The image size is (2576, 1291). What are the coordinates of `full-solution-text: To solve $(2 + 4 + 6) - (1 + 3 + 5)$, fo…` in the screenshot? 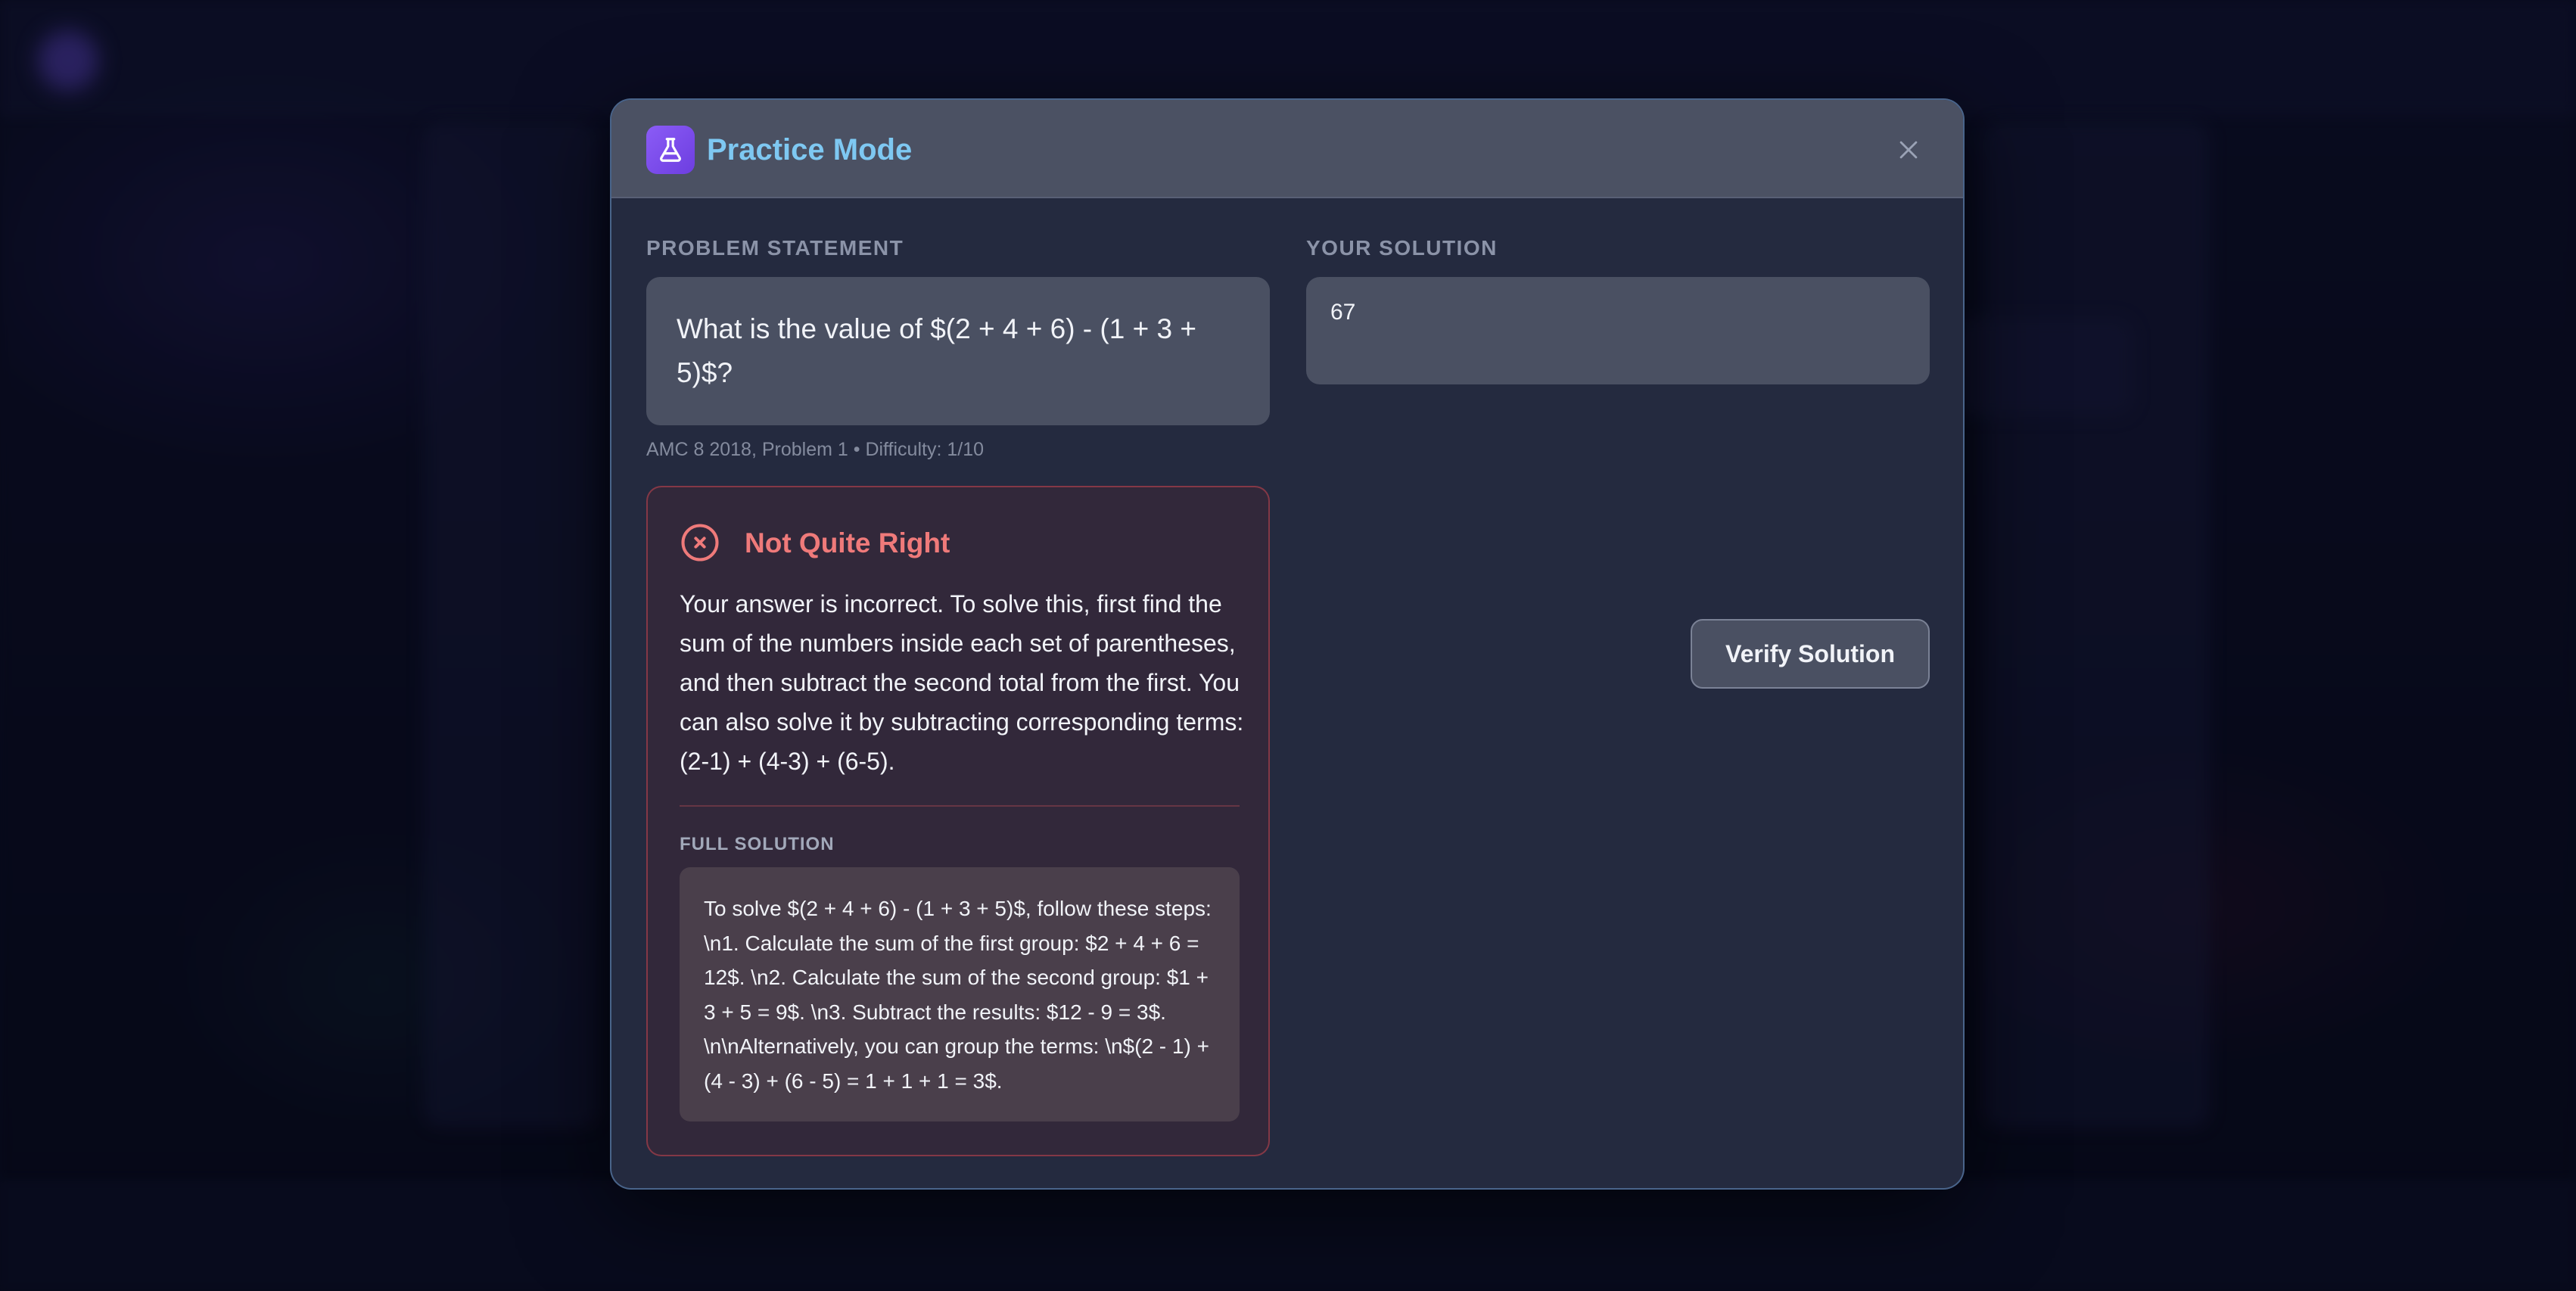 It's located at (960, 994).